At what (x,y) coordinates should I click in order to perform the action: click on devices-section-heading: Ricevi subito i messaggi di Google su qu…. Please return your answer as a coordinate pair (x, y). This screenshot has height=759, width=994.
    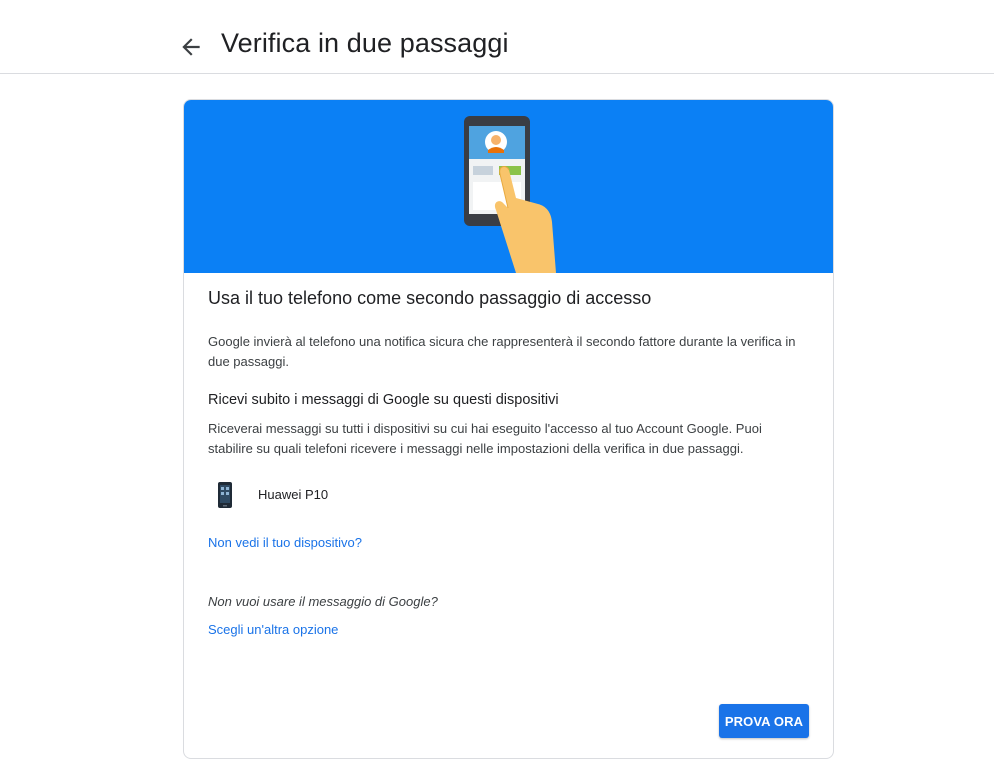
    Looking at the image, I should click on (383, 400).